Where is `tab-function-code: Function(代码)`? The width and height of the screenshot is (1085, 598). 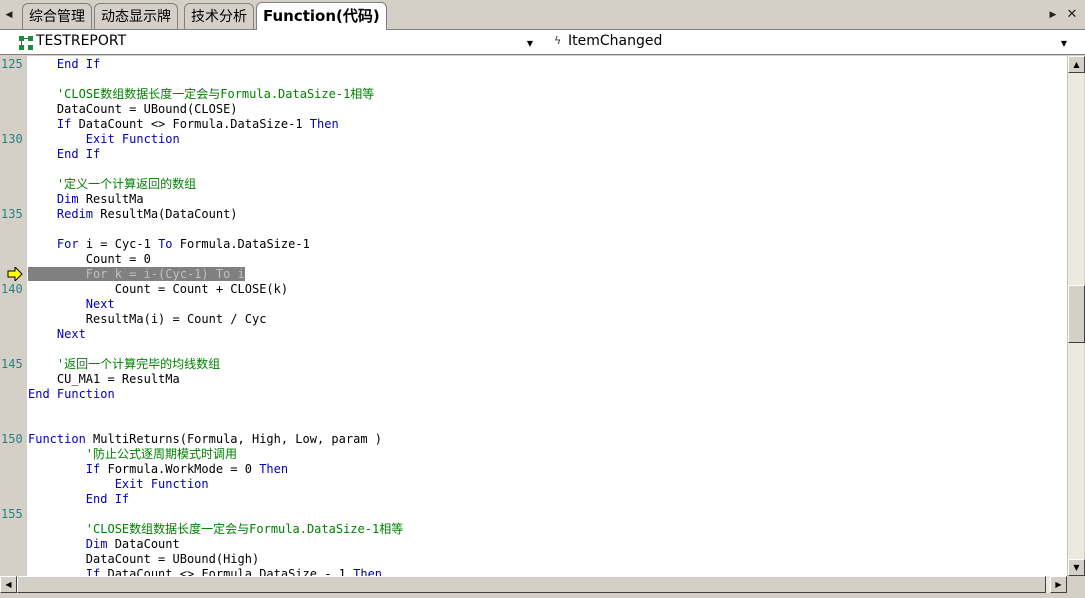 tab-function-code: Function(代码) is located at coordinates (321, 16).